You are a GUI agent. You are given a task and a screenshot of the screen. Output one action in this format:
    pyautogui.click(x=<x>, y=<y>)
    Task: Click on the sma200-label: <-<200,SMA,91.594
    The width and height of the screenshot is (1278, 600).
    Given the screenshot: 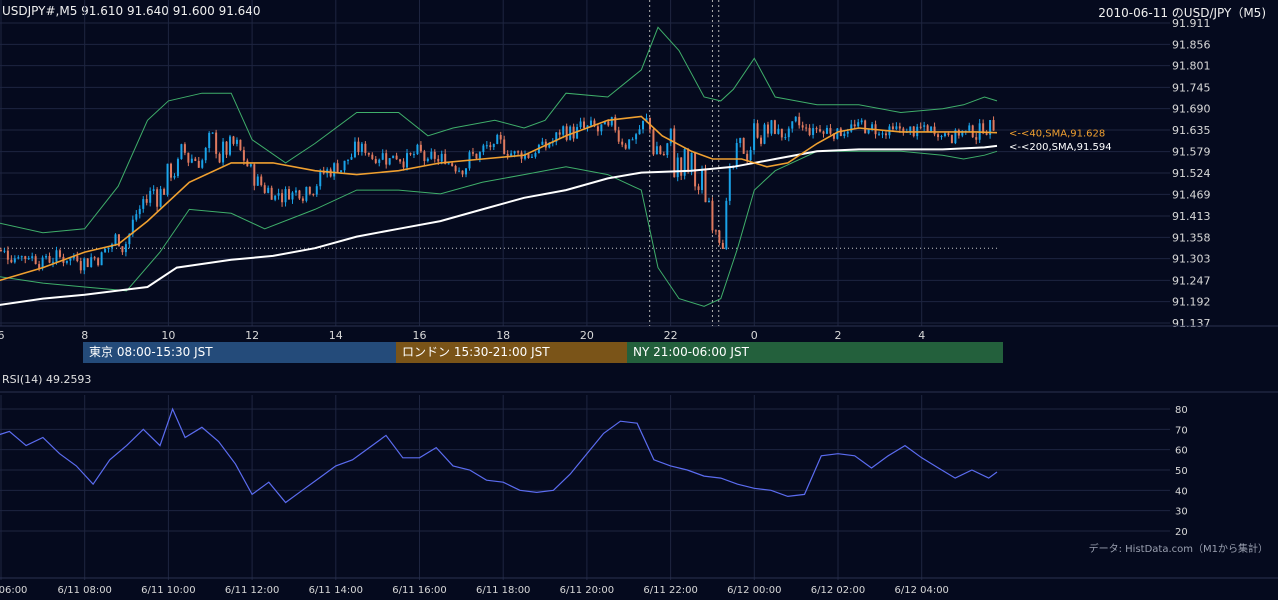 What is the action you would take?
    pyautogui.click(x=1060, y=147)
    